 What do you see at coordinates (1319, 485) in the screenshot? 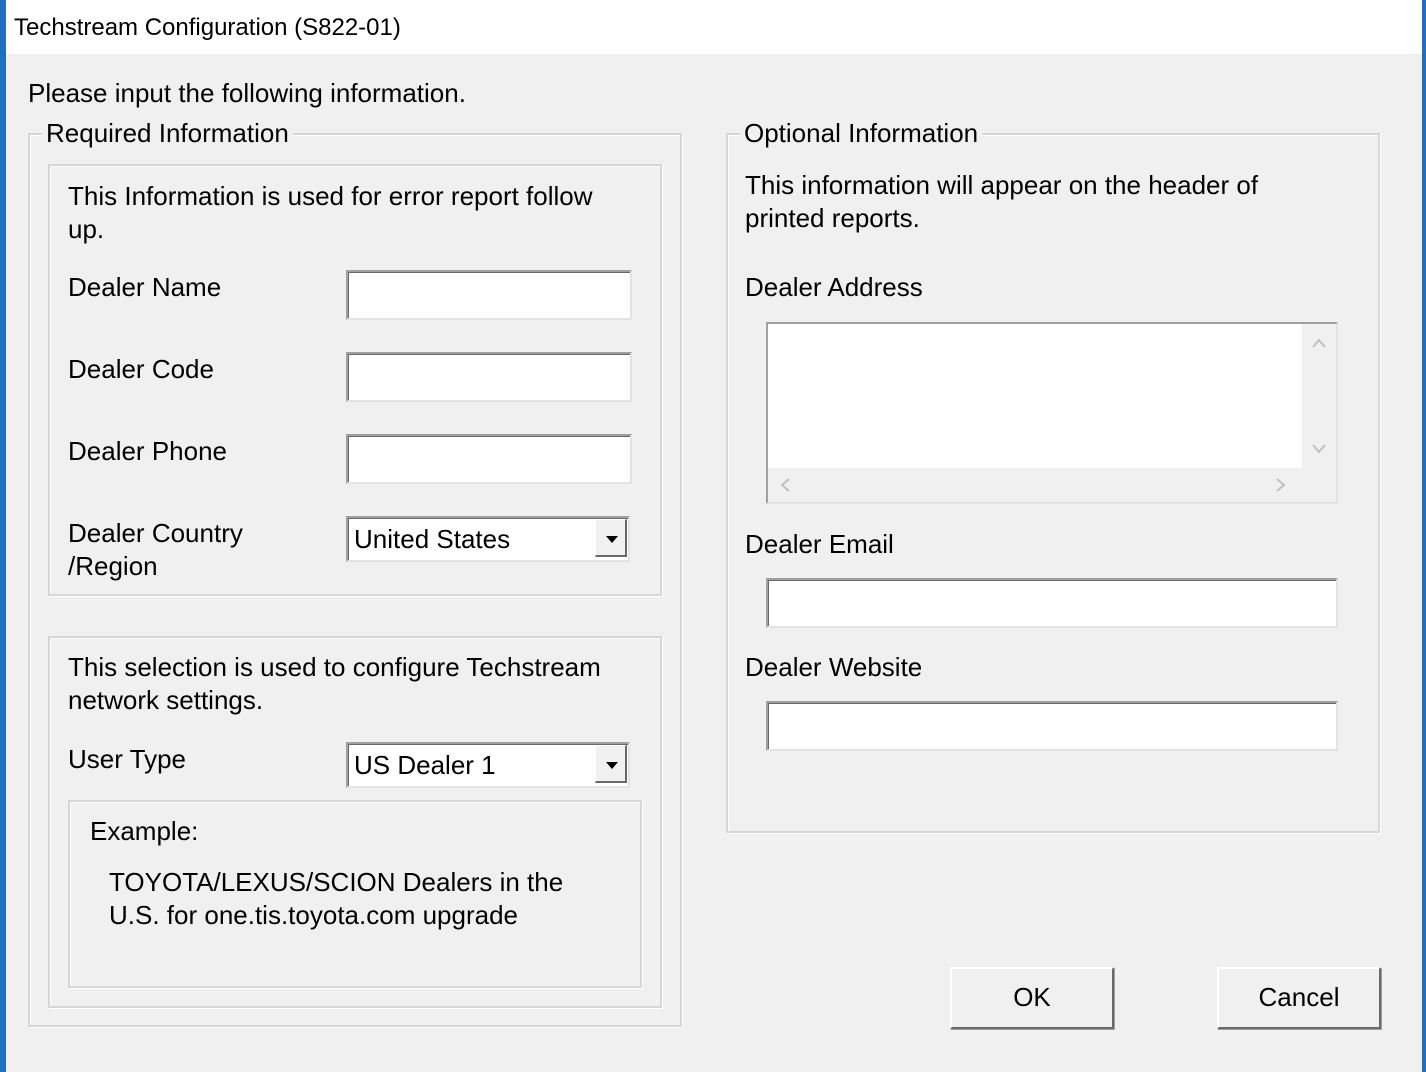
I see `scrollbar-corner` at bounding box center [1319, 485].